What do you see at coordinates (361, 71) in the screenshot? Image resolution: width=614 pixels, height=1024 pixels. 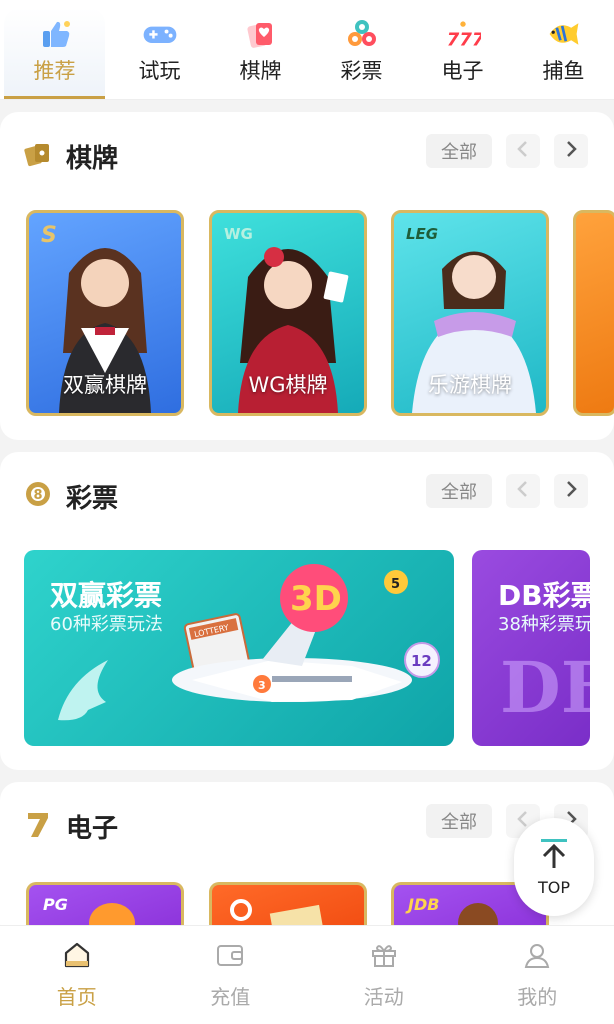 I see `tab-label: 彩票` at bounding box center [361, 71].